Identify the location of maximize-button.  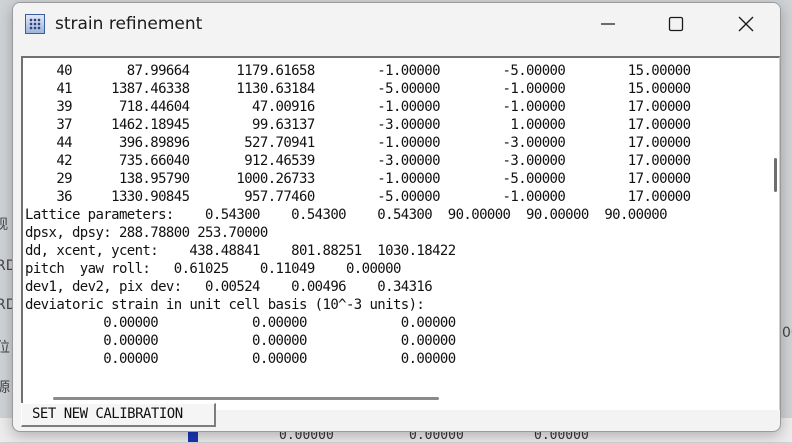
(676, 25).